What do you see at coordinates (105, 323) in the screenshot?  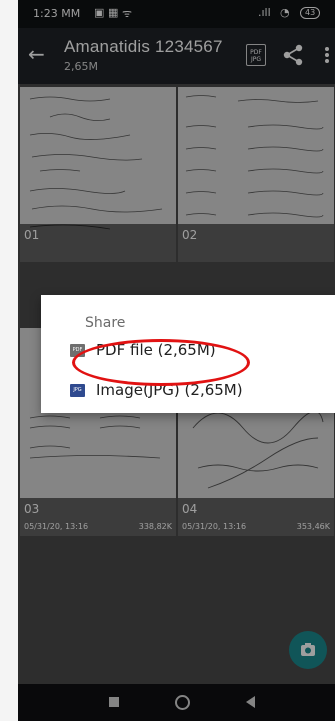 I see `share-dialog-title: Share` at bounding box center [105, 323].